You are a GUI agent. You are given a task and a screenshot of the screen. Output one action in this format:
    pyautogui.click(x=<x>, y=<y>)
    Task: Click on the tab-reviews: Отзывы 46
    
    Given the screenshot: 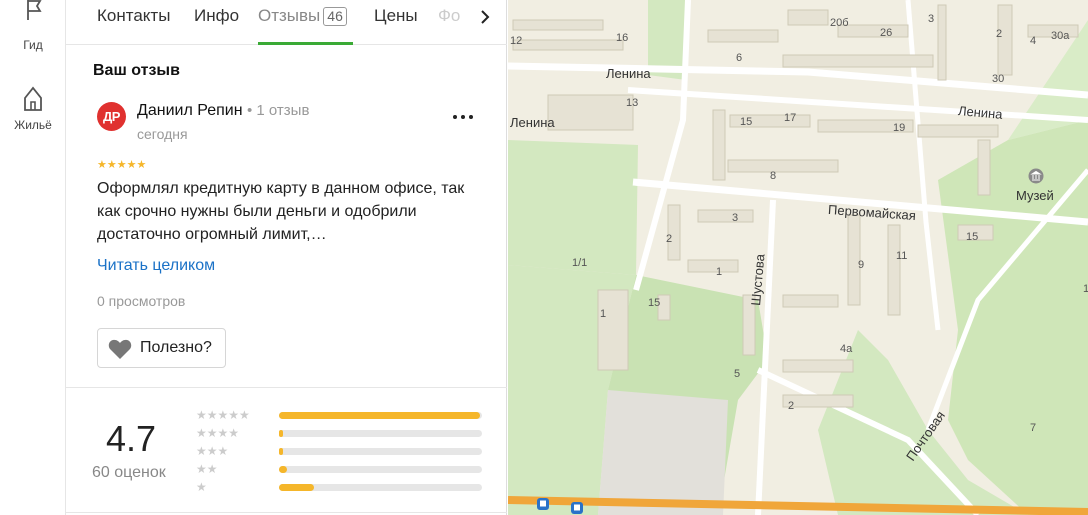 What is the action you would take?
    pyautogui.click(x=302, y=16)
    